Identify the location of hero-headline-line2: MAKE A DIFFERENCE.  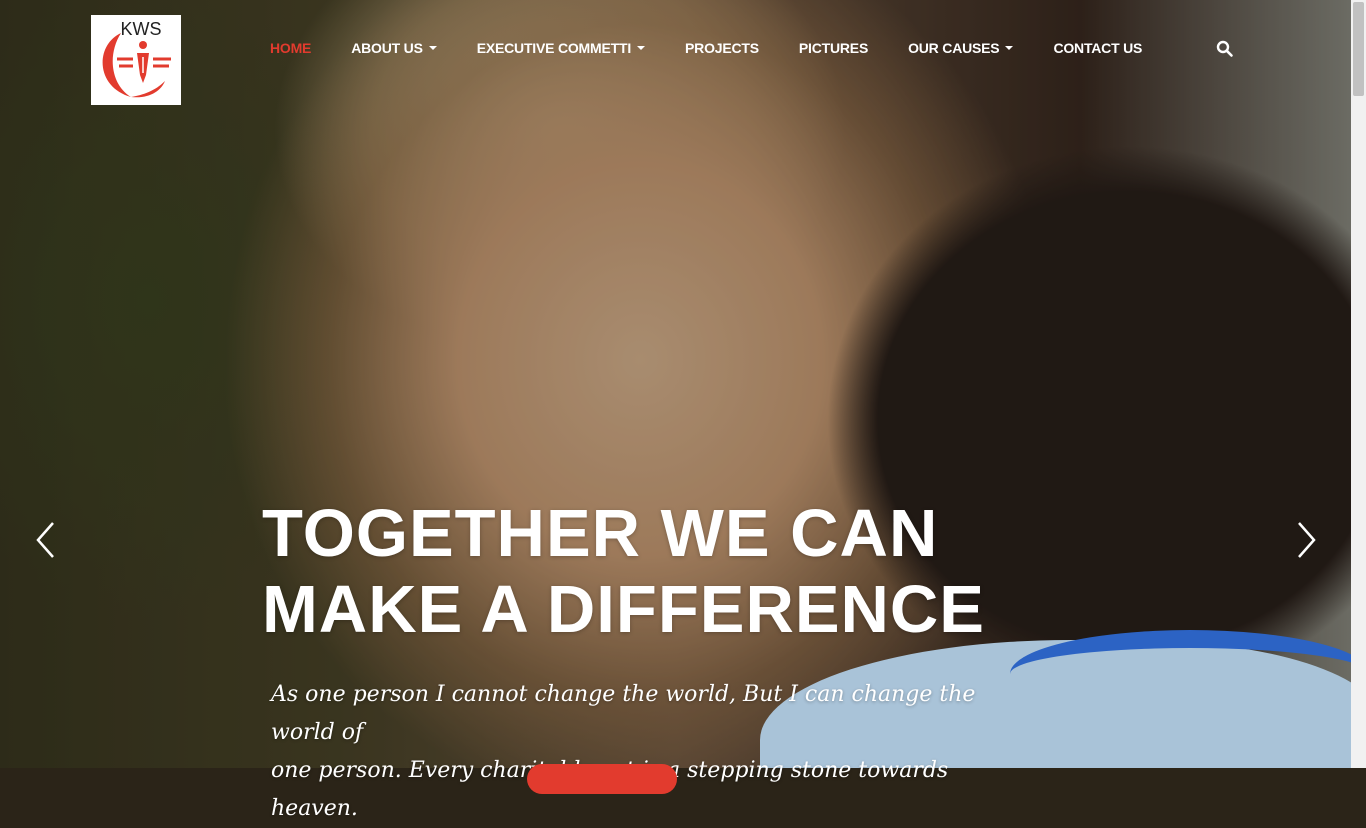
(623, 609).